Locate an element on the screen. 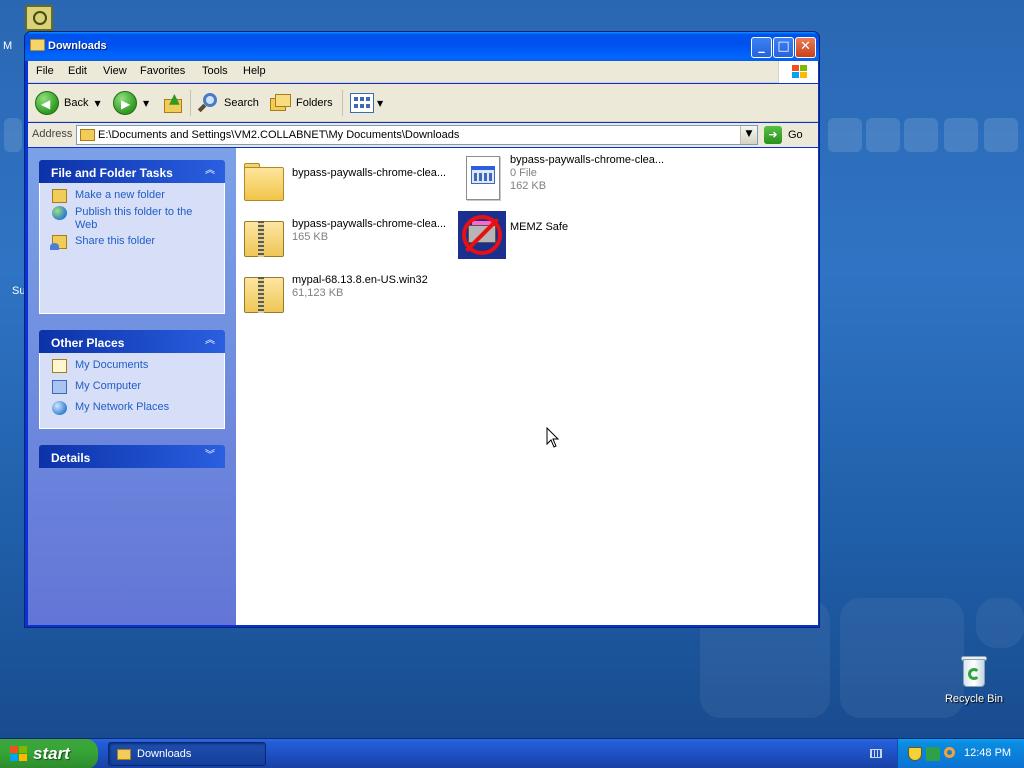  expand-chevron-icon: ︾ is located at coordinates (210, 456).